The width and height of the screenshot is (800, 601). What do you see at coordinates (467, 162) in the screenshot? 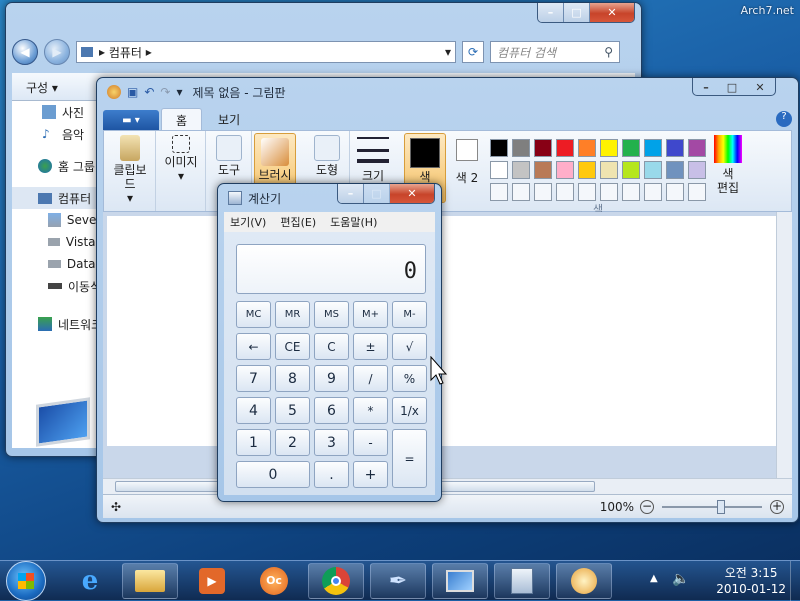
I see `color2-button: 색 2` at bounding box center [467, 162].